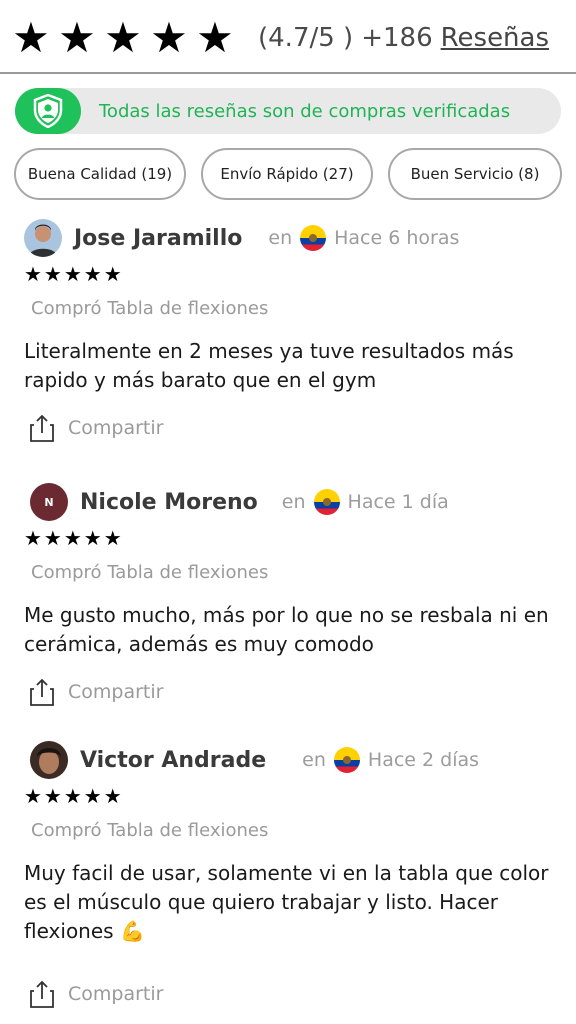 The height and width of the screenshot is (1024, 576). I want to click on review-count: +186, so click(397, 38).